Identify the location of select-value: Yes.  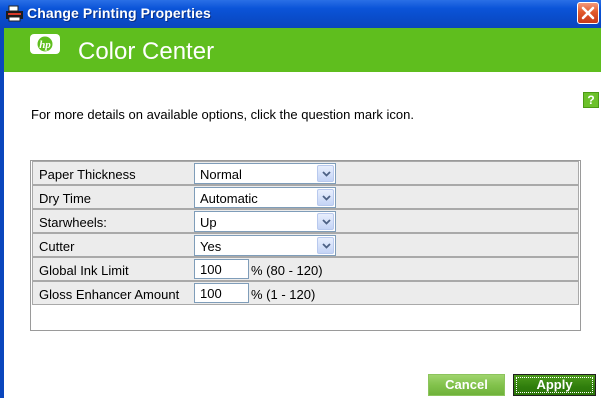
(211, 246).